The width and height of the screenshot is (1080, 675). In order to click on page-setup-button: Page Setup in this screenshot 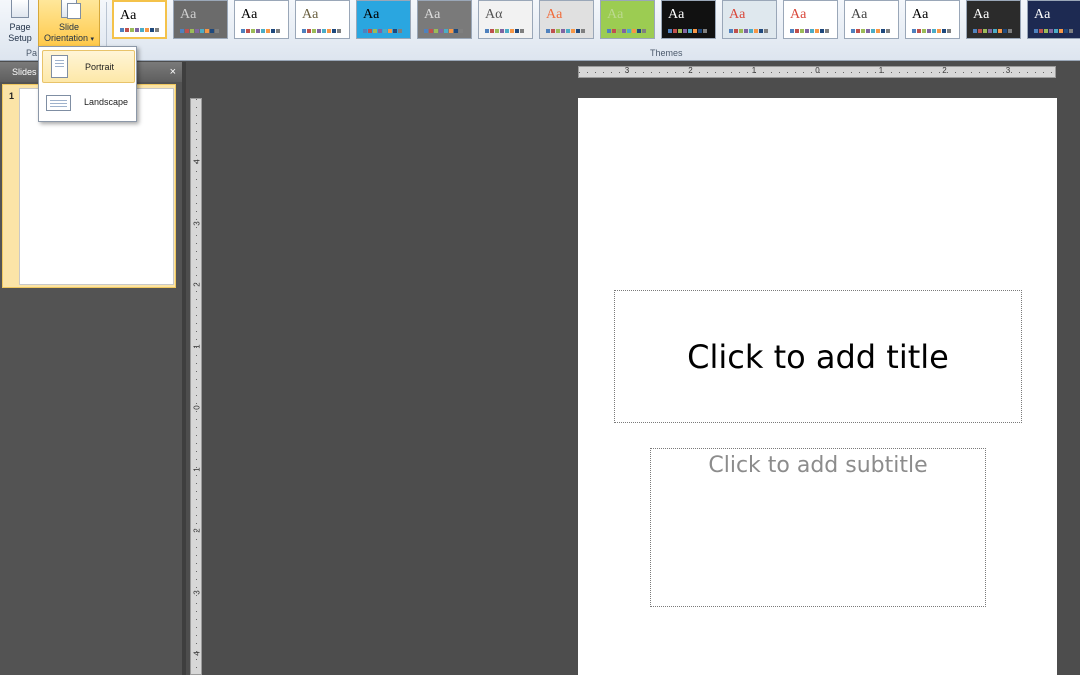, I will do `click(20, 23)`.